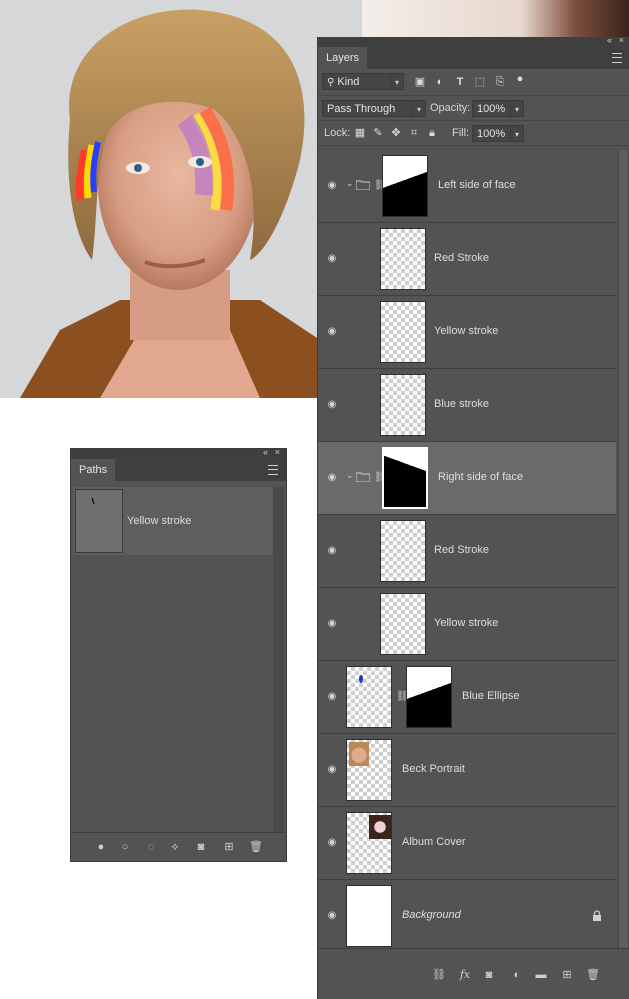 The image size is (629, 999). What do you see at coordinates (467, 770) in the screenshot?
I see `layer-row: ◉ Beck Portrait` at bounding box center [467, 770].